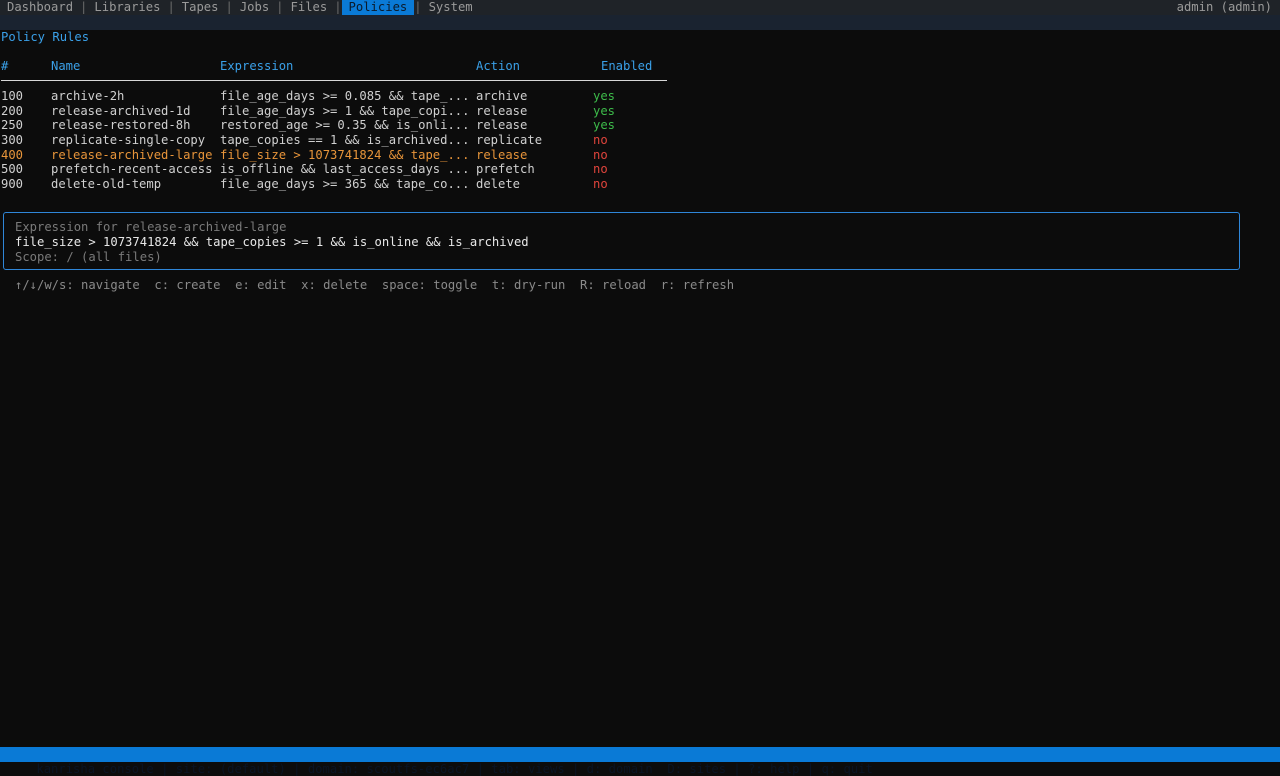  I want to click on row-name: prefetch-recent-access, so click(132, 169).